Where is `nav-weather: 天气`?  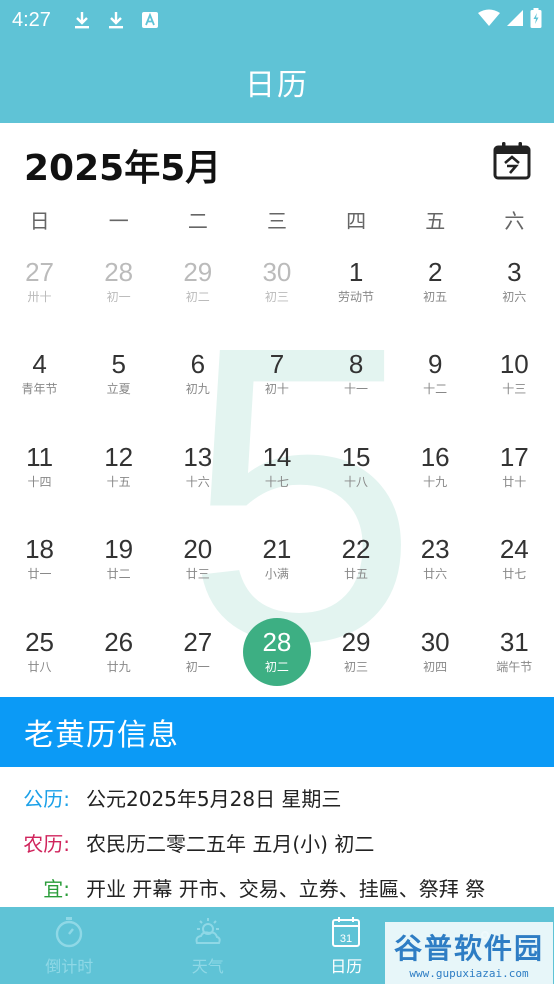 nav-weather: 天气 is located at coordinates (208, 945).